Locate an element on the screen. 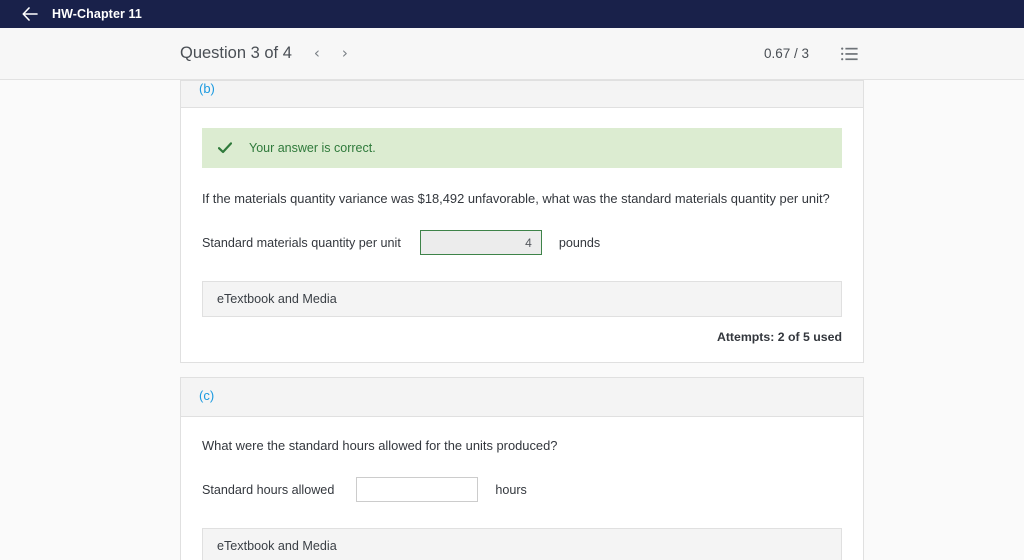 The image size is (1024, 560). answer-label-c: Standard hours allowed is located at coordinates (268, 489).